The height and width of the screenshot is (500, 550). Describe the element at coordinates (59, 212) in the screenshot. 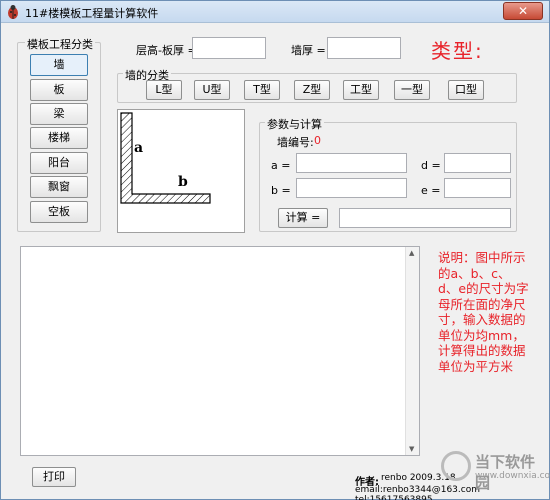

I see `category-empty-slab-button: 空板` at that location.